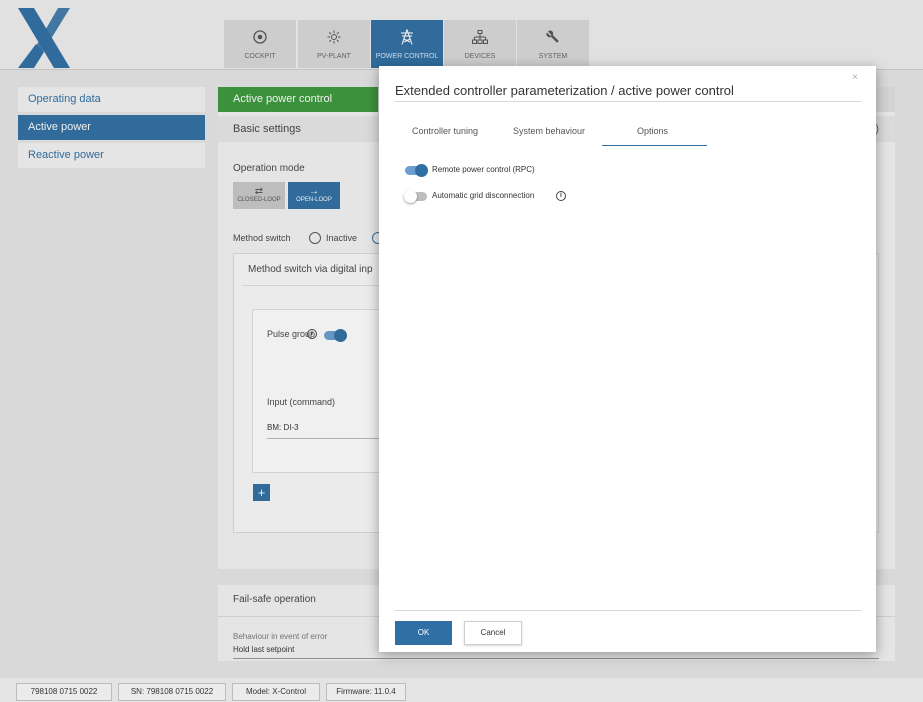 The image size is (923, 702). What do you see at coordinates (483, 195) in the screenshot?
I see `grid-disconnection-label: Automatic grid disconnection` at bounding box center [483, 195].